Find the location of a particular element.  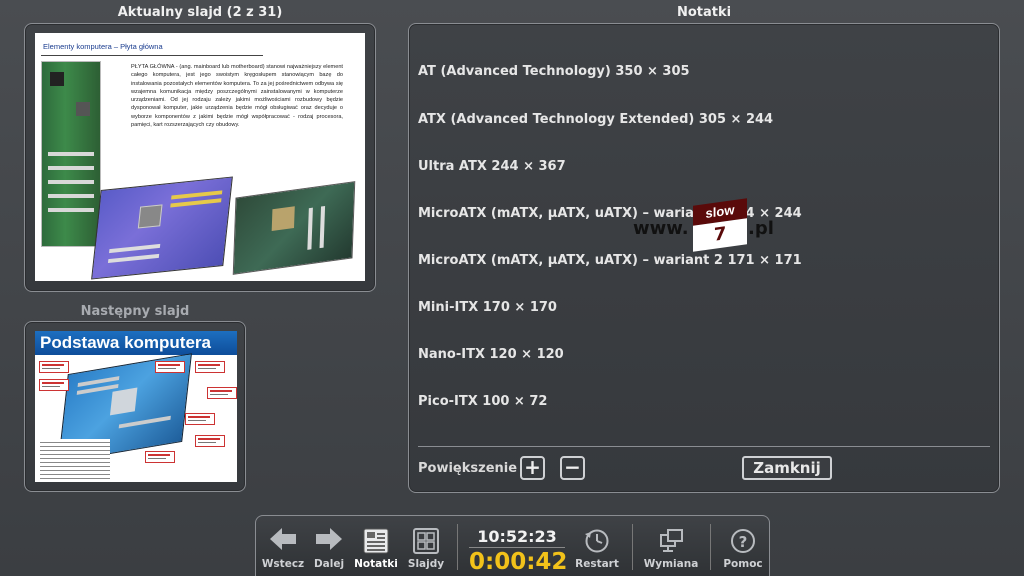

next-slide-title: Podstawa komputera is located at coordinates (136, 343).